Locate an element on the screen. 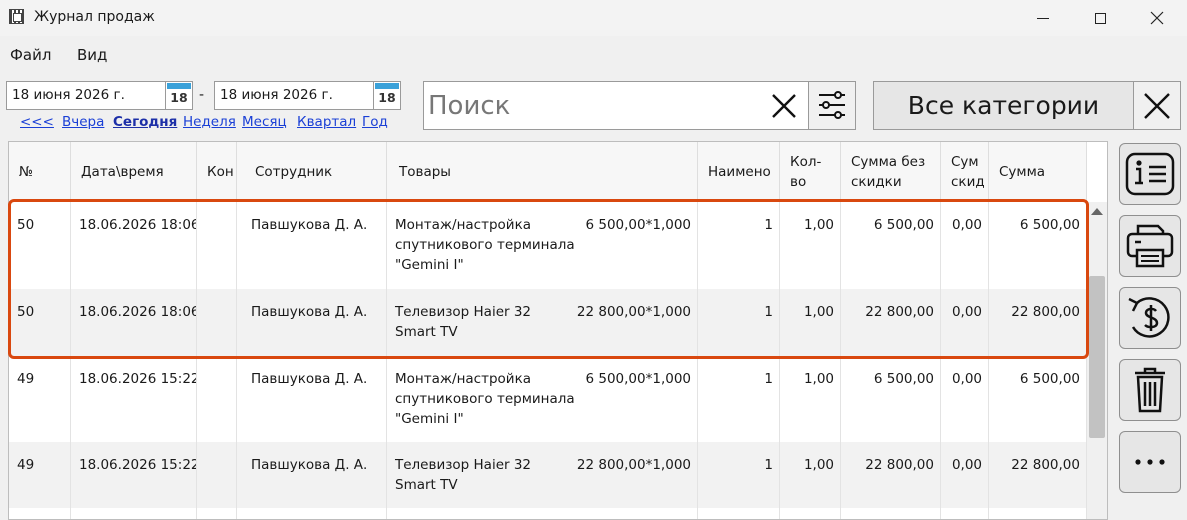  filter-settings-button is located at coordinates (832, 105).